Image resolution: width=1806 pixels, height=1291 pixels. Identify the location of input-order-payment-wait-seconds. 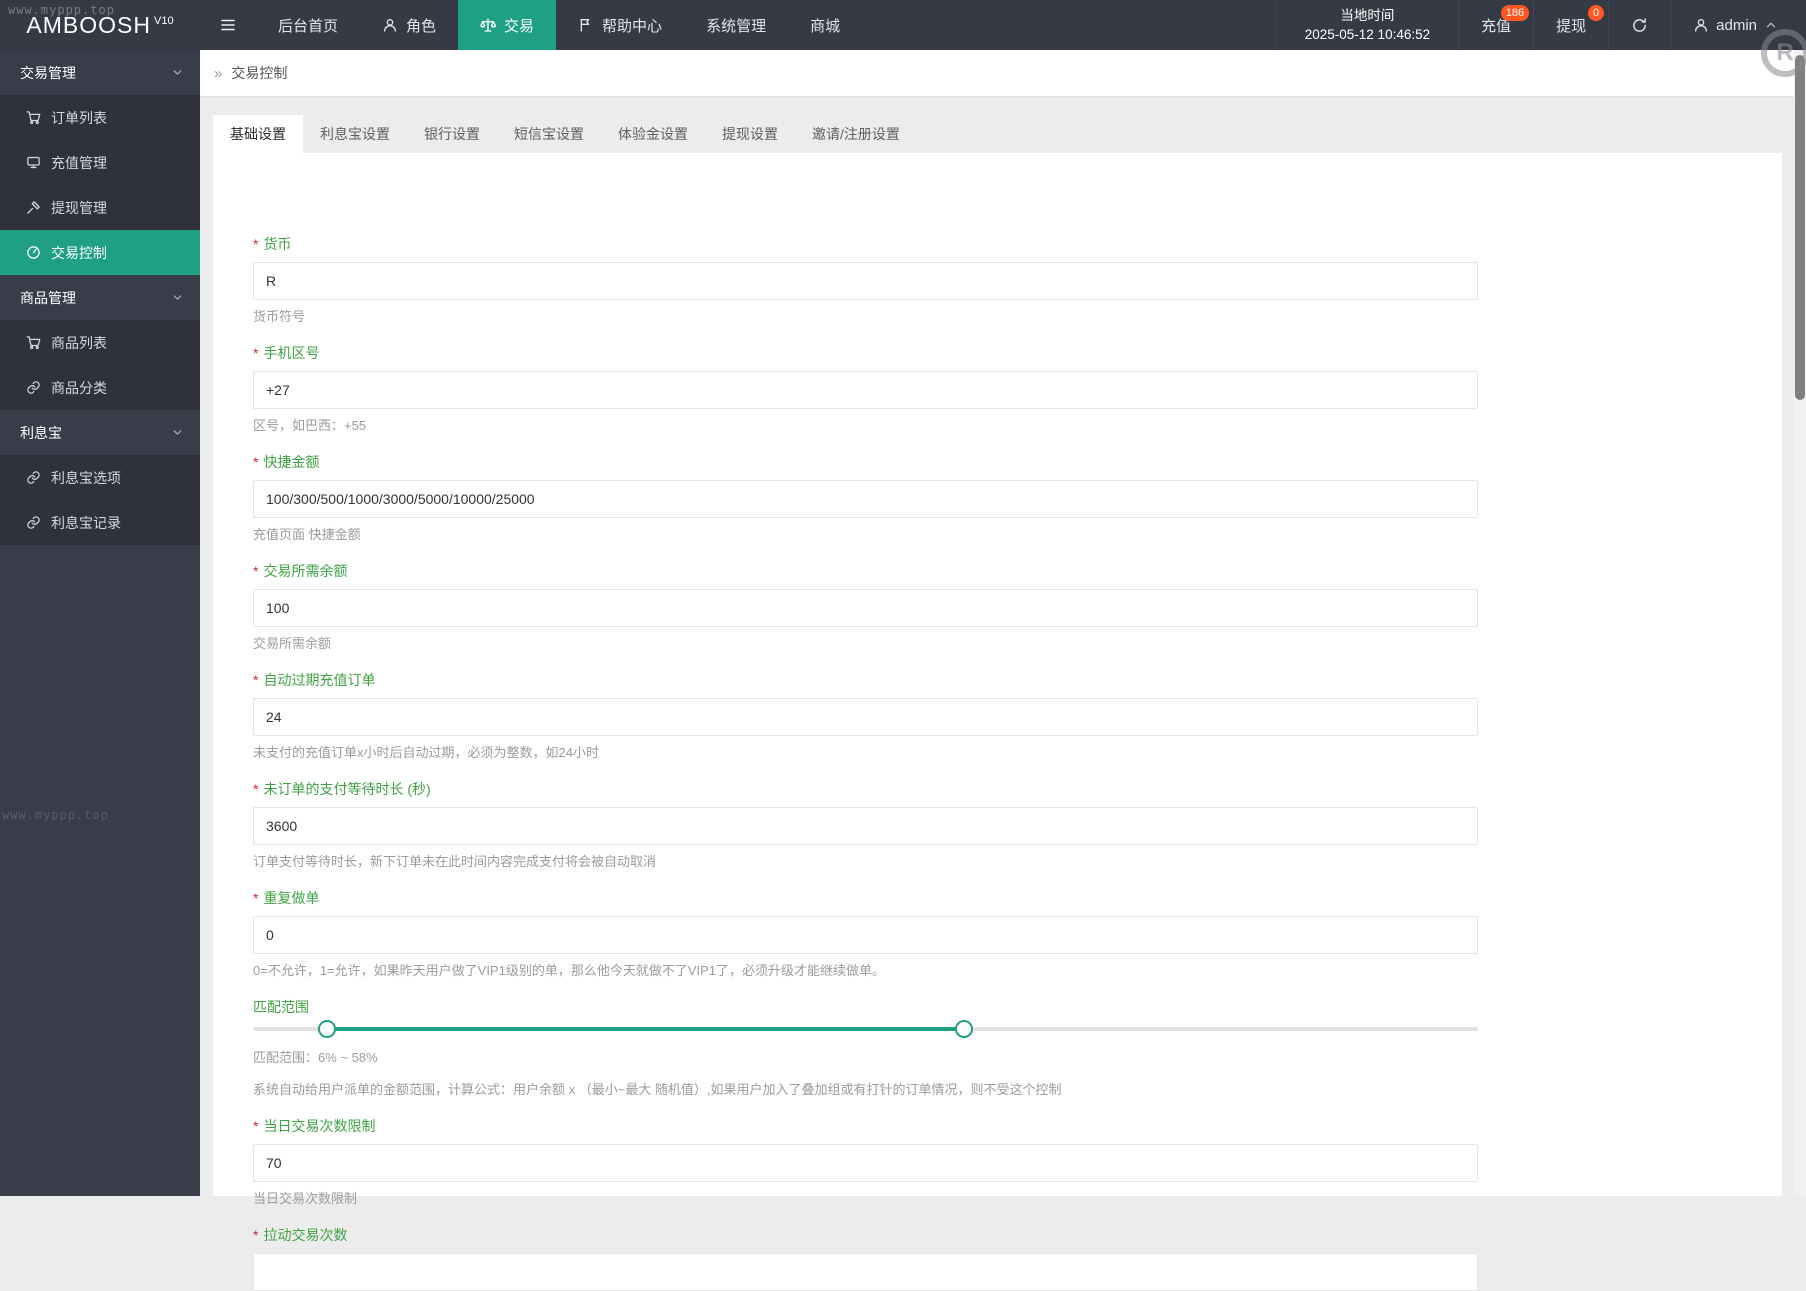
(865, 826).